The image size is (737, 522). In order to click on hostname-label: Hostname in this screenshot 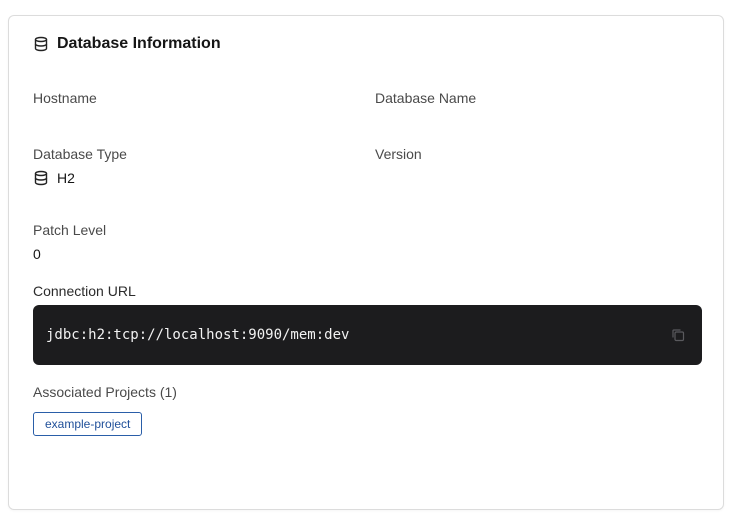, I will do `click(65, 98)`.